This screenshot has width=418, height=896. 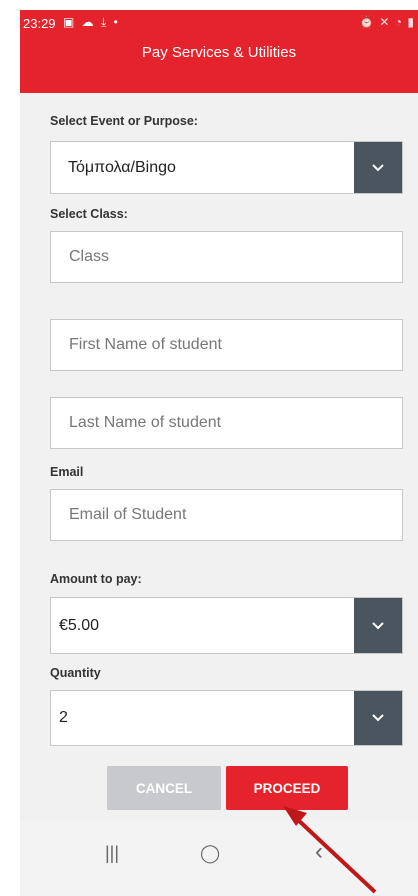 I want to click on event-dropdown-button, so click(x=378, y=167).